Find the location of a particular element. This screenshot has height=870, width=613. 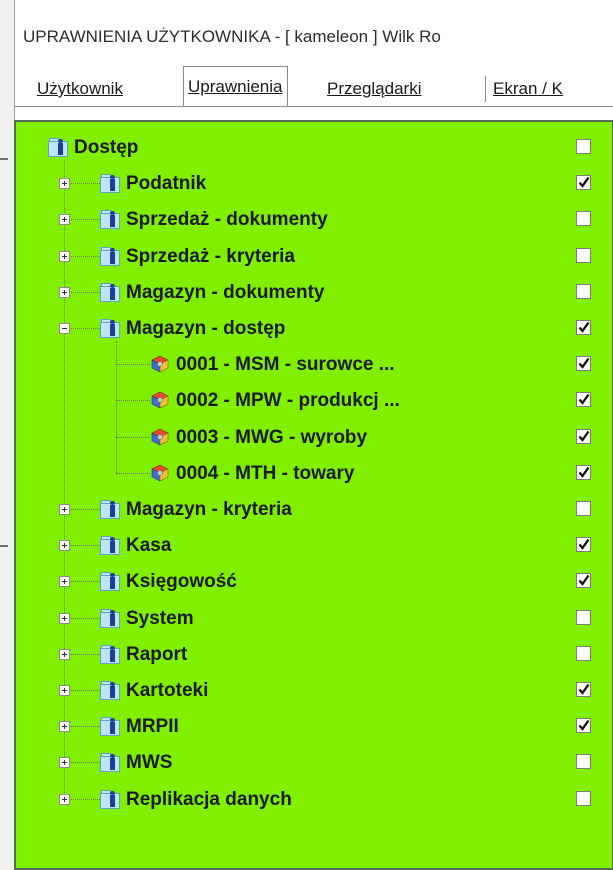

tree-node-label: Magazyn - dokumenty is located at coordinates (225, 292).